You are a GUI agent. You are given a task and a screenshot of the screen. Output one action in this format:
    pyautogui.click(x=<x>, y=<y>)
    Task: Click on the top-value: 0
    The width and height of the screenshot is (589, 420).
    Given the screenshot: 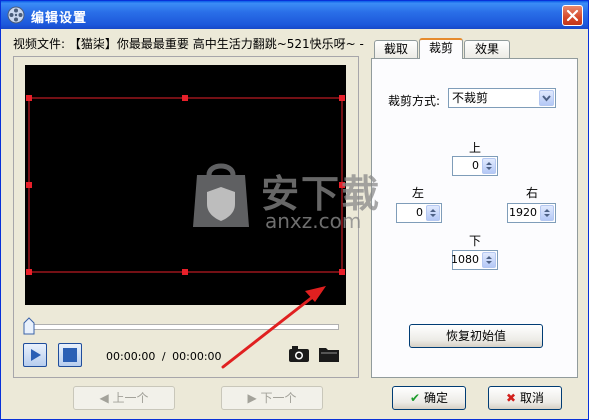 What is the action you would take?
    pyautogui.click(x=475, y=165)
    